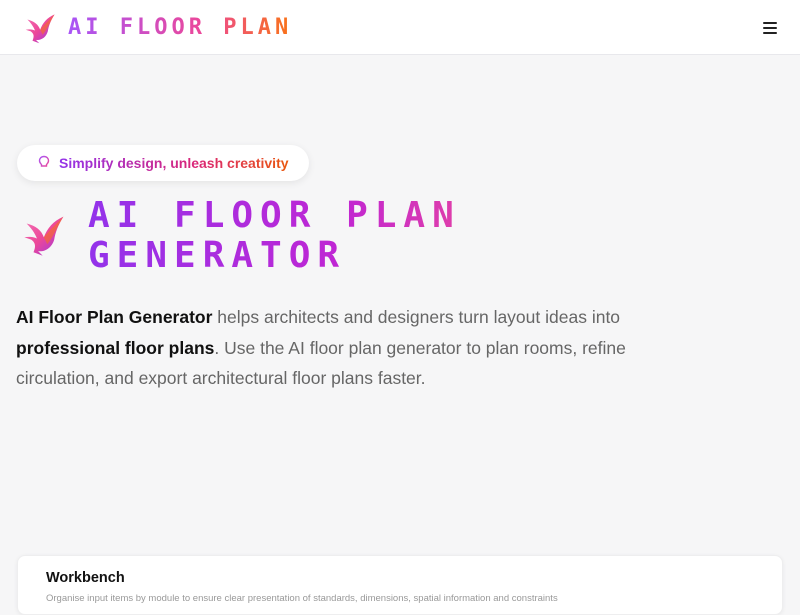  What do you see at coordinates (85, 578) in the screenshot?
I see `workbench-title: Workbench` at bounding box center [85, 578].